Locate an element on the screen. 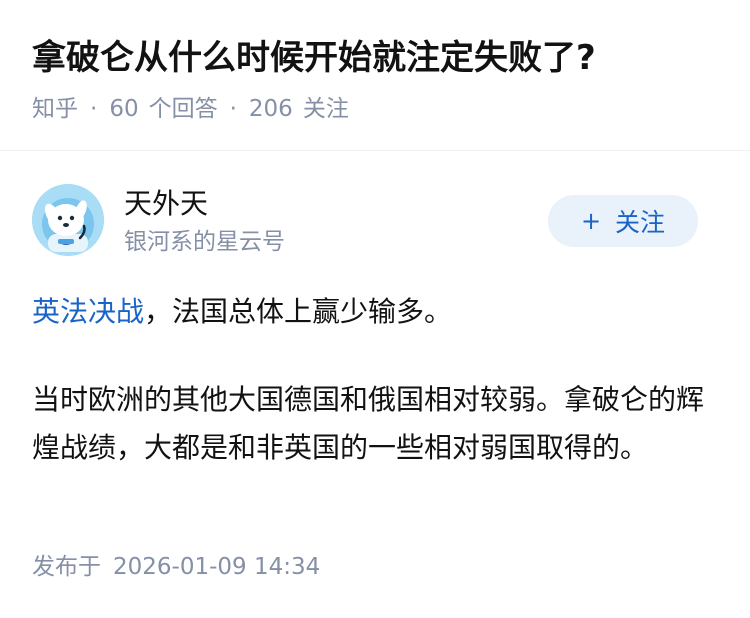  author-row: 天外天 银河系的星云号 + 关注 is located at coordinates (375, 222).